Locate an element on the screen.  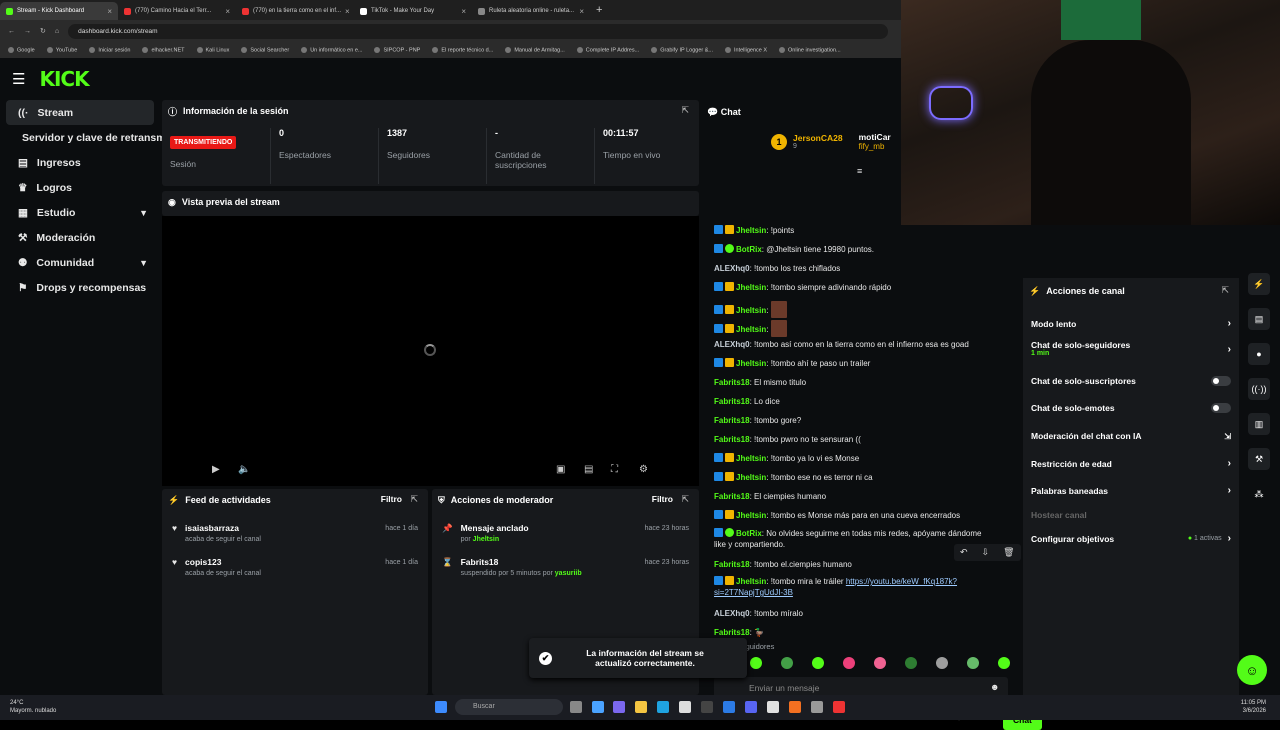
tab-youtube-1: (770) Camino Hacia el Terr... × is located at coordinates (177, 11).